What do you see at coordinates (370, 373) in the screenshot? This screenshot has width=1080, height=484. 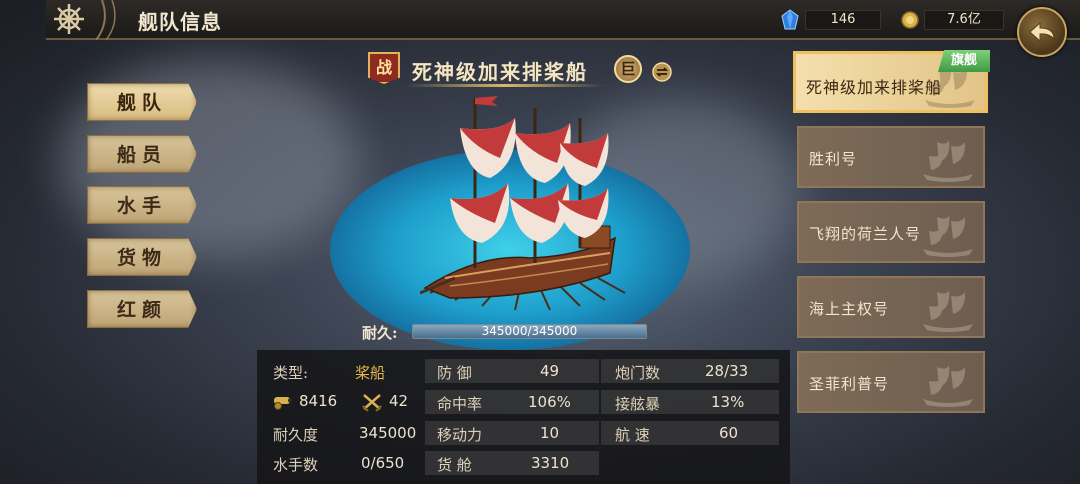 I see `type-value: 桨船` at bounding box center [370, 373].